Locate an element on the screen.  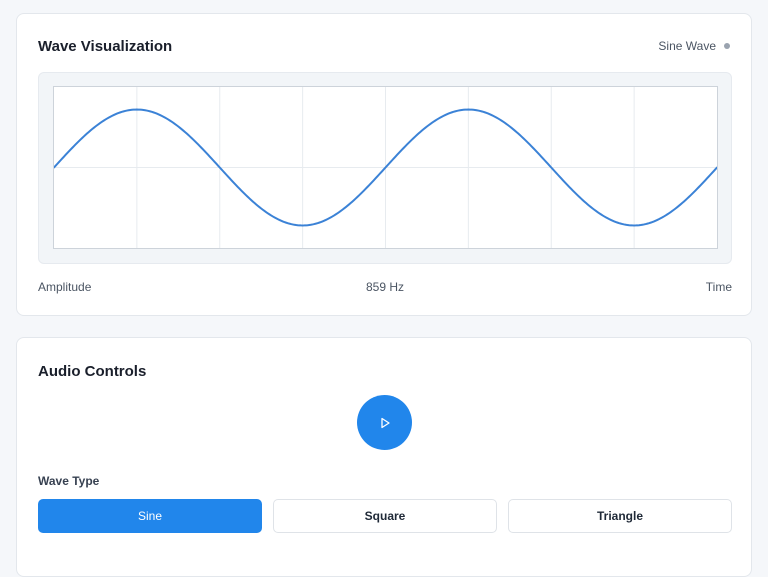
wave-status-label: Sine Wave is located at coordinates (687, 46).